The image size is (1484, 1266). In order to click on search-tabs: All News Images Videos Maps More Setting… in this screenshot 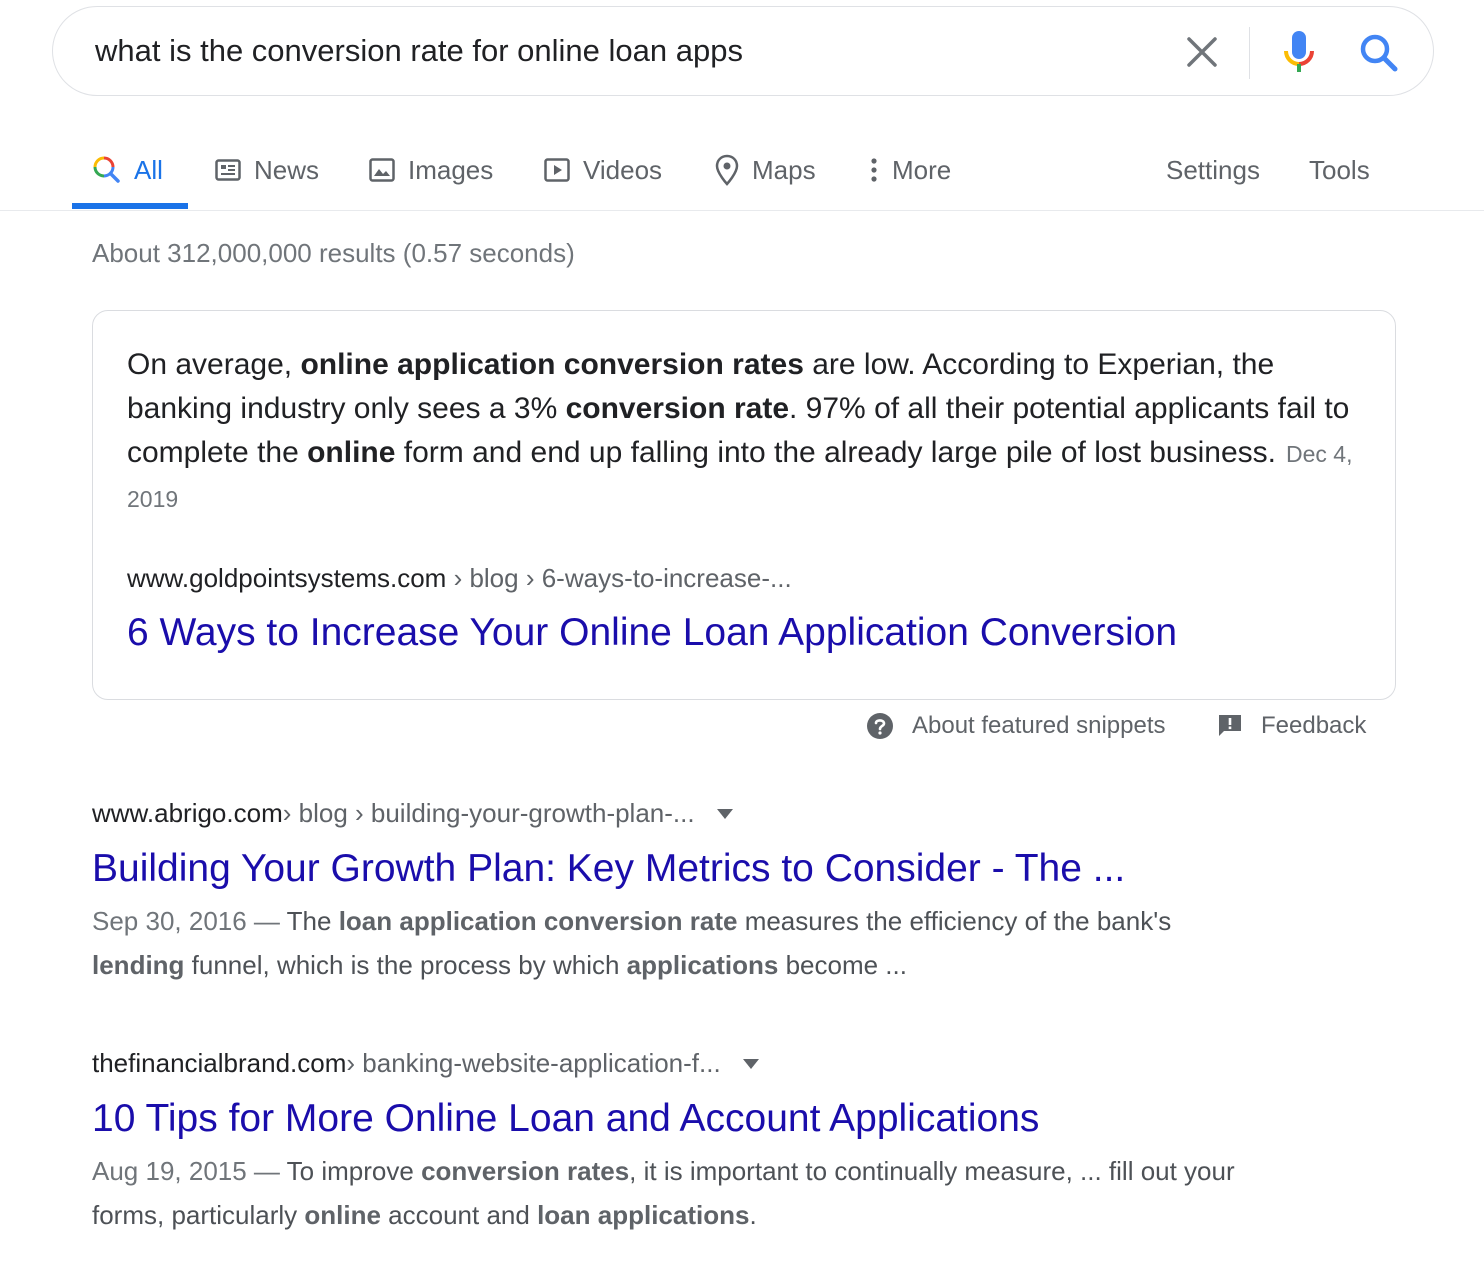, I will do `click(742, 171)`.